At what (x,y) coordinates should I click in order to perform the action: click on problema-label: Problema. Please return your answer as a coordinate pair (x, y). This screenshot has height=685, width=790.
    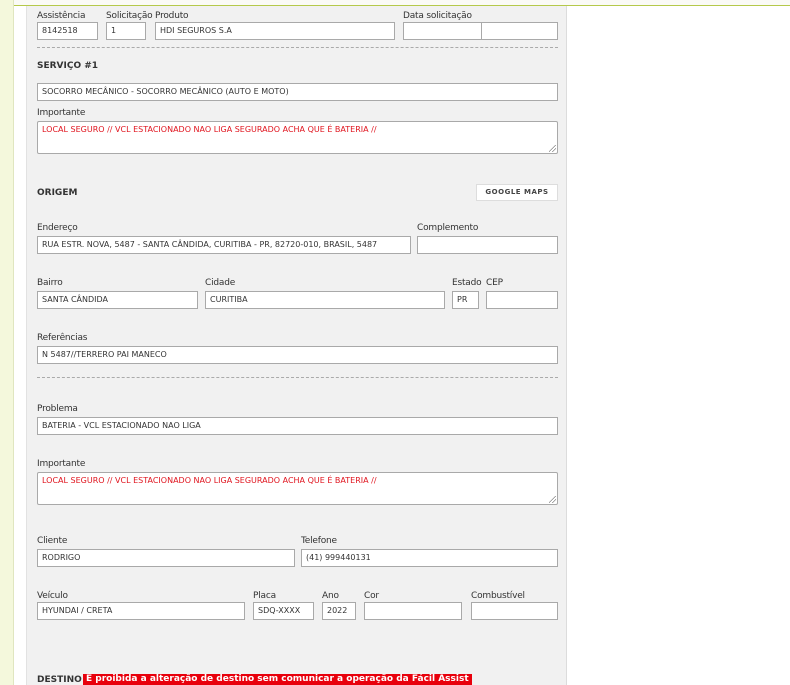
    Looking at the image, I should click on (57, 409).